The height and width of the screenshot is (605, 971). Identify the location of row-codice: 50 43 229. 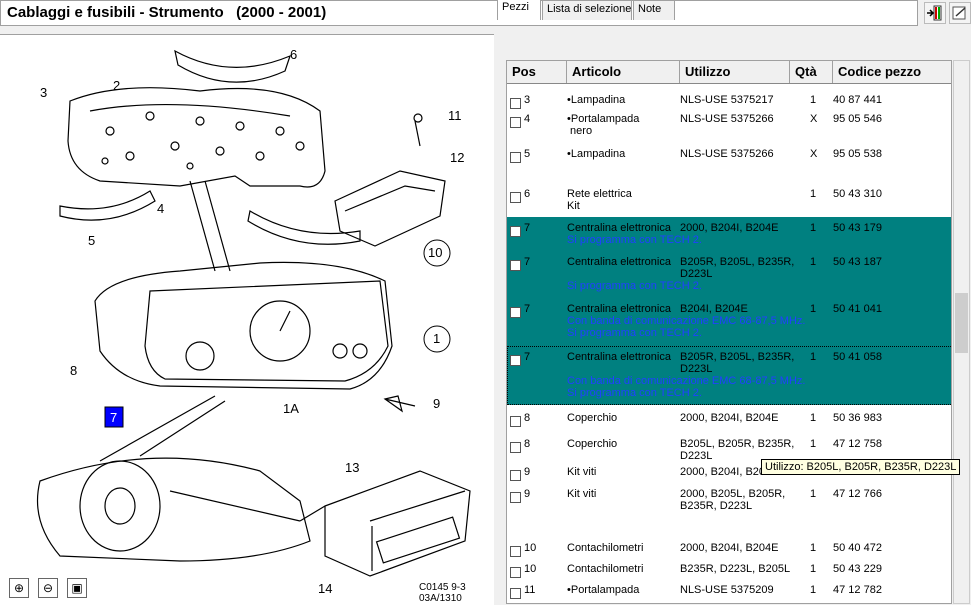
(857, 569).